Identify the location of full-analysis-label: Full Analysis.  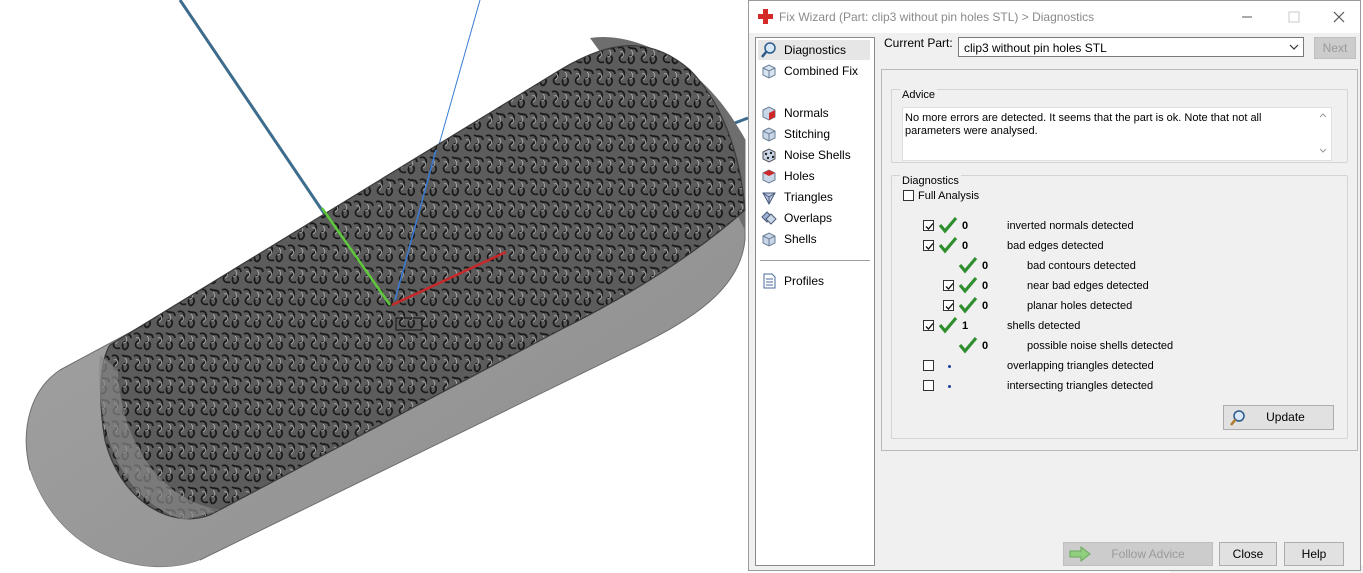
(949, 196).